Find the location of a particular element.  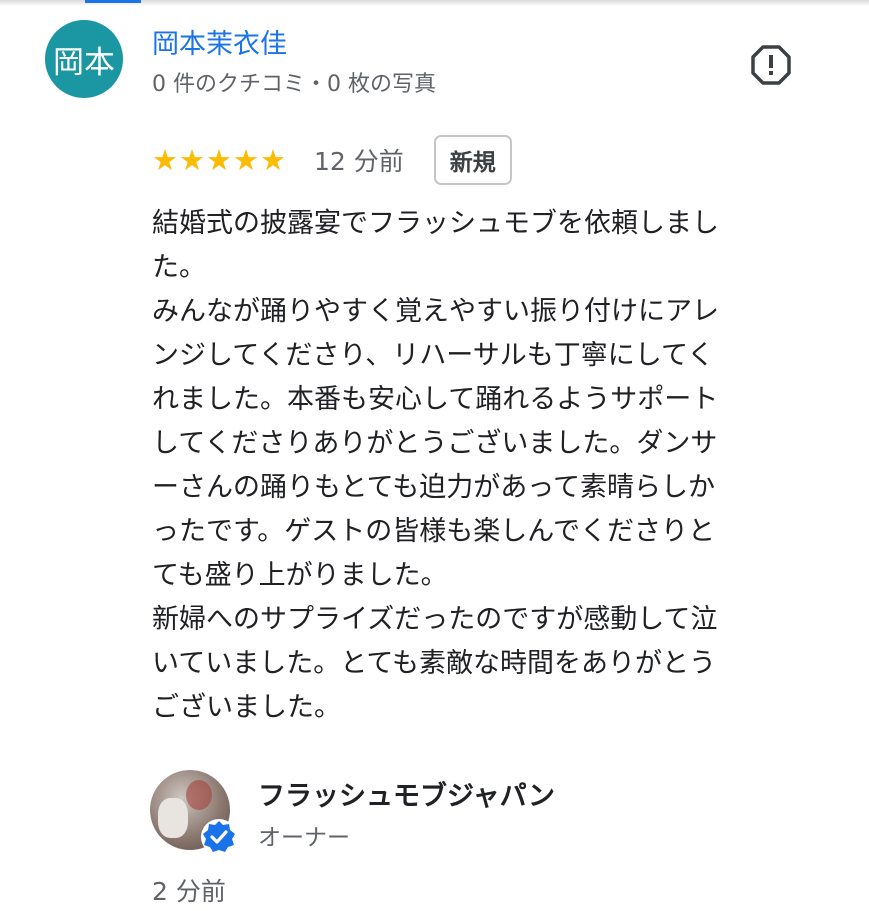

rating-row: ★ ★ ★ ★ ★ 12 分前 新規 is located at coordinates (332, 160).